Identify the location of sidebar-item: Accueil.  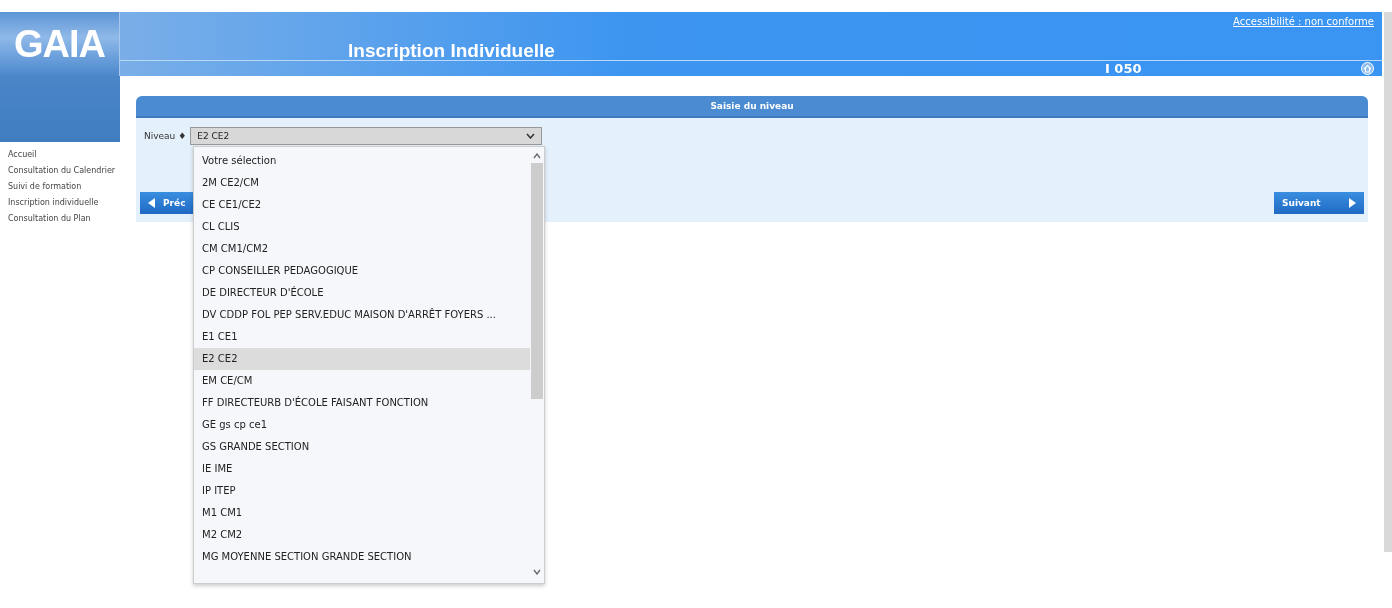
(62, 155).